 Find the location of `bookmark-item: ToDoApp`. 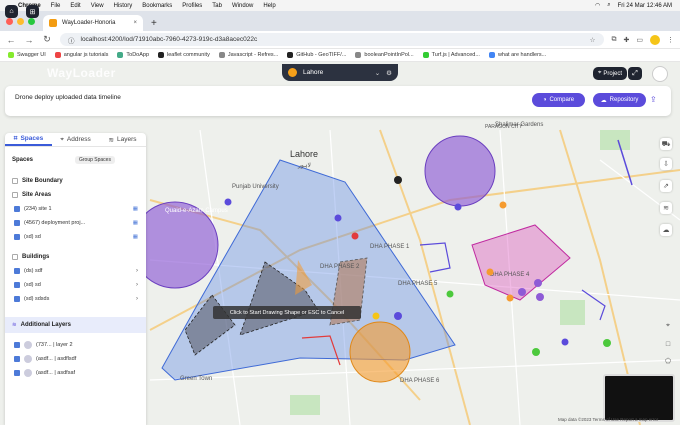

bookmark-item: ToDoApp is located at coordinates (133, 55).